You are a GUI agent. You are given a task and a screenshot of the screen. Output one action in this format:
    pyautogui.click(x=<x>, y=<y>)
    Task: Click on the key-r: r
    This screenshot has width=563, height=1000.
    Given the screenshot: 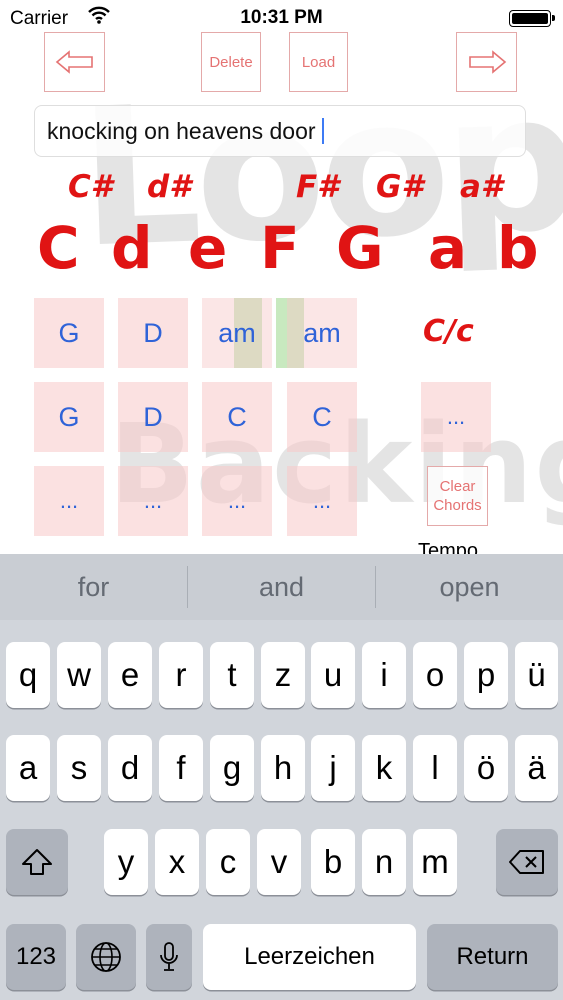 What is the action you would take?
    pyautogui.click(x=181, y=675)
    